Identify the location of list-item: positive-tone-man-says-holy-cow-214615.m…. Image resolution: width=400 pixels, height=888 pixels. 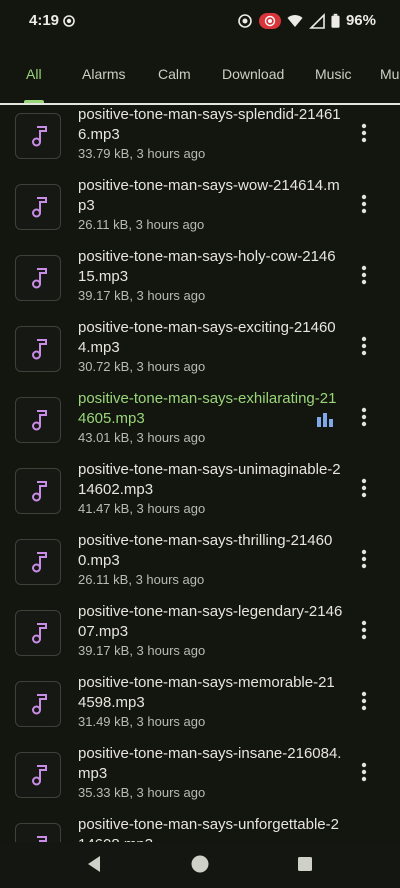
(200, 282).